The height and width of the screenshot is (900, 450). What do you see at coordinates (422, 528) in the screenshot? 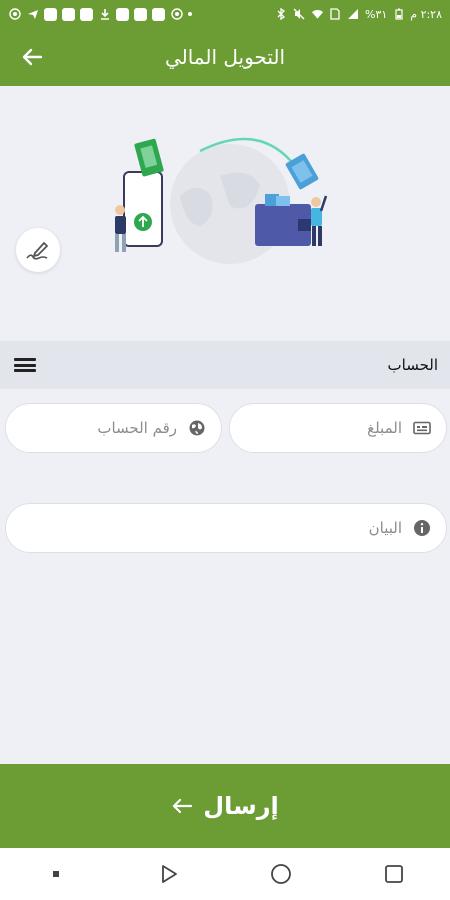
I see `info-icon` at bounding box center [422, 528].